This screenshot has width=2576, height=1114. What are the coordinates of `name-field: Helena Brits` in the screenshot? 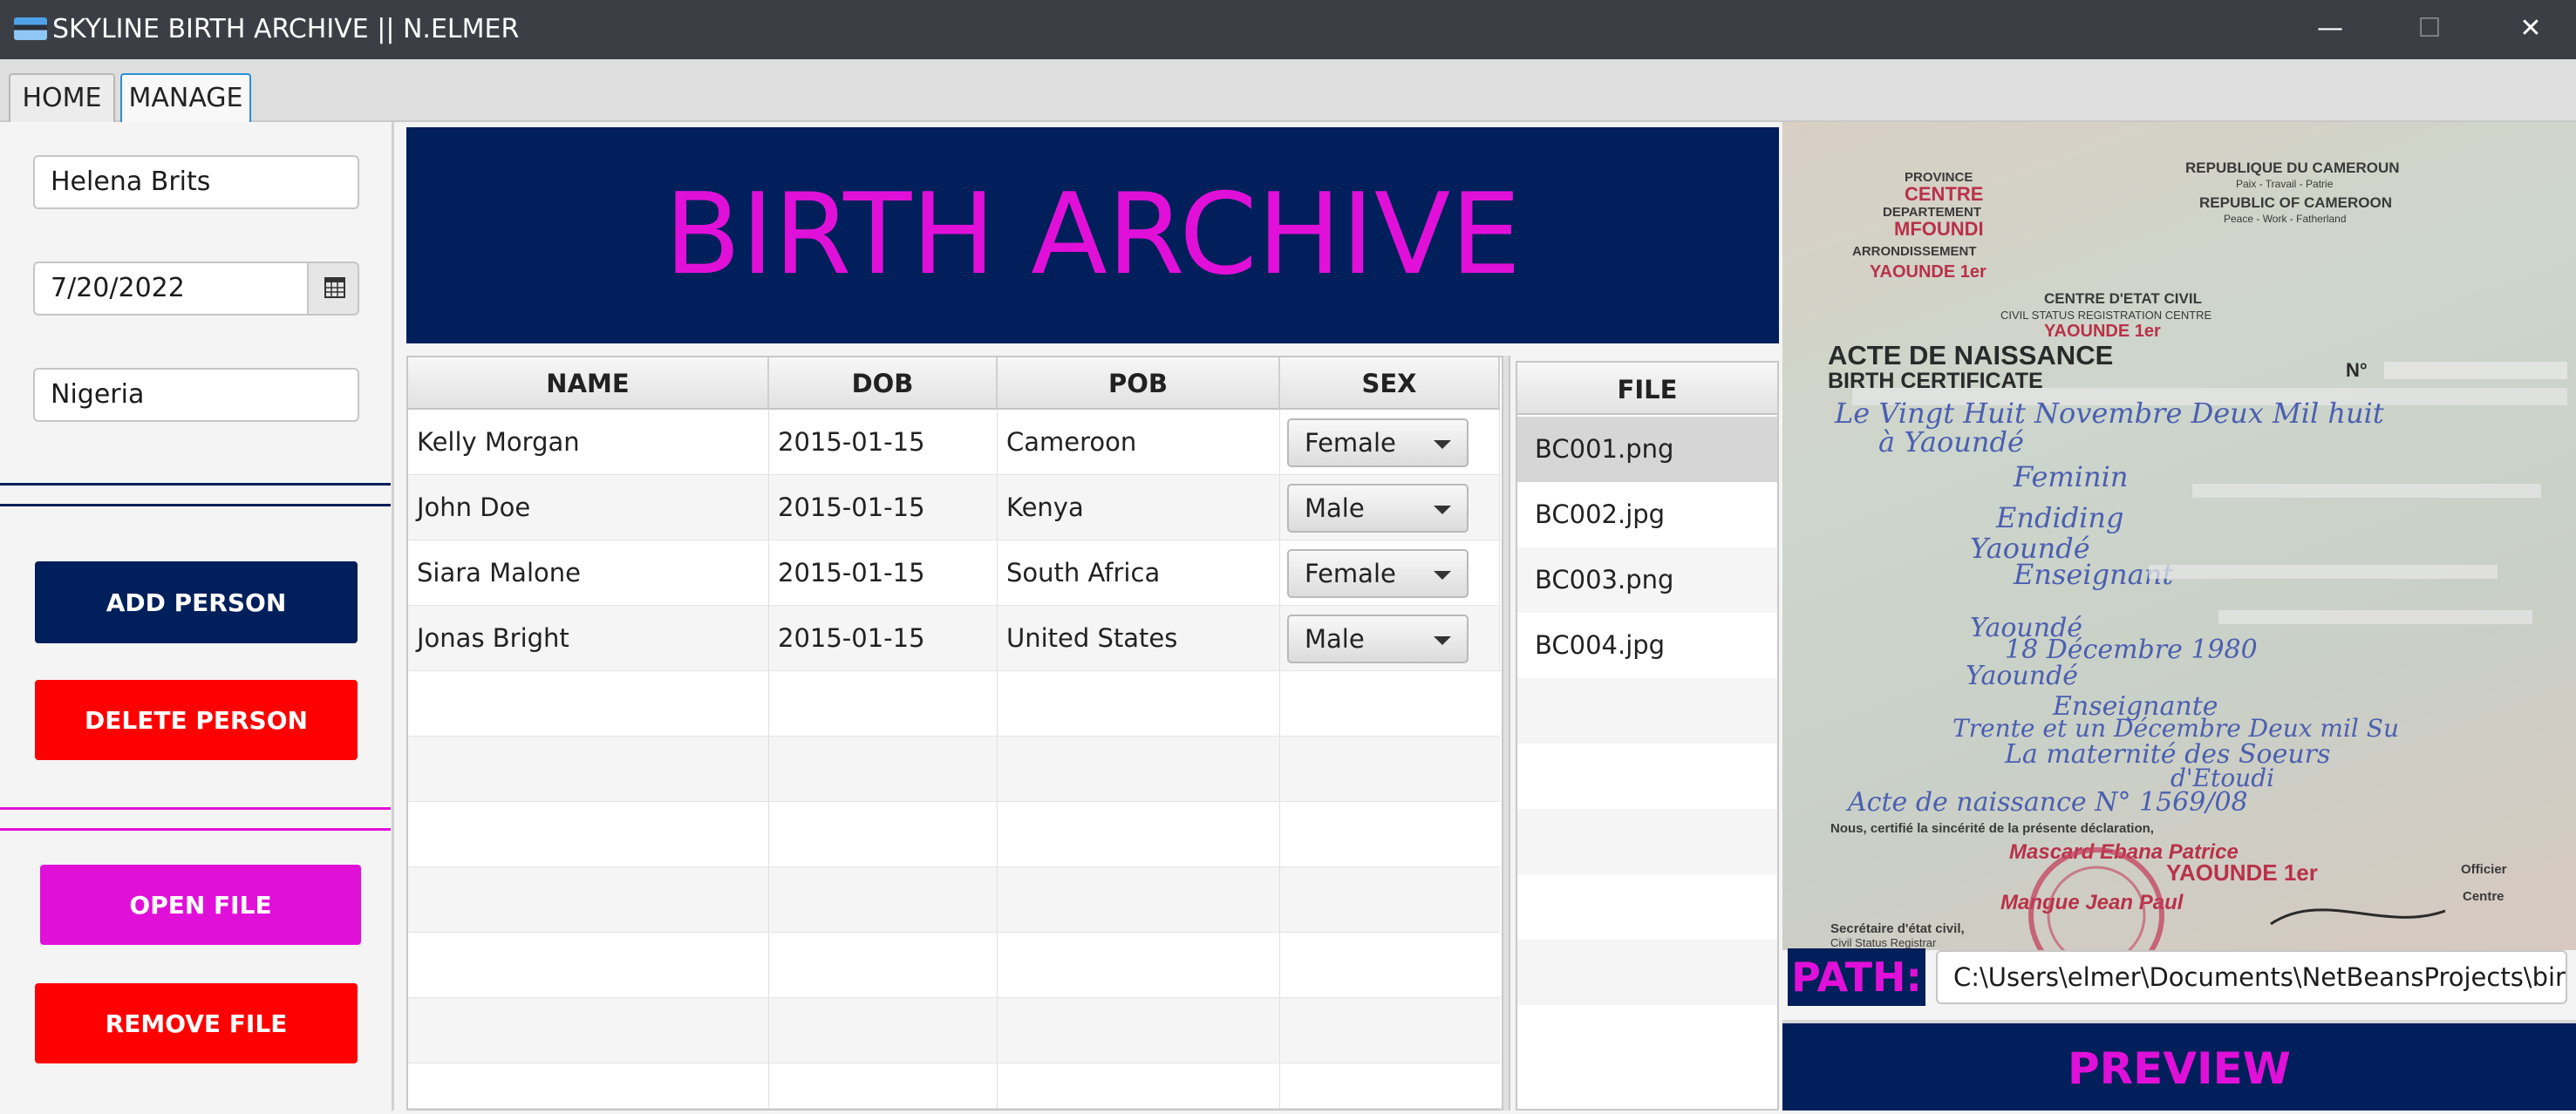 It's located at (196, 182).